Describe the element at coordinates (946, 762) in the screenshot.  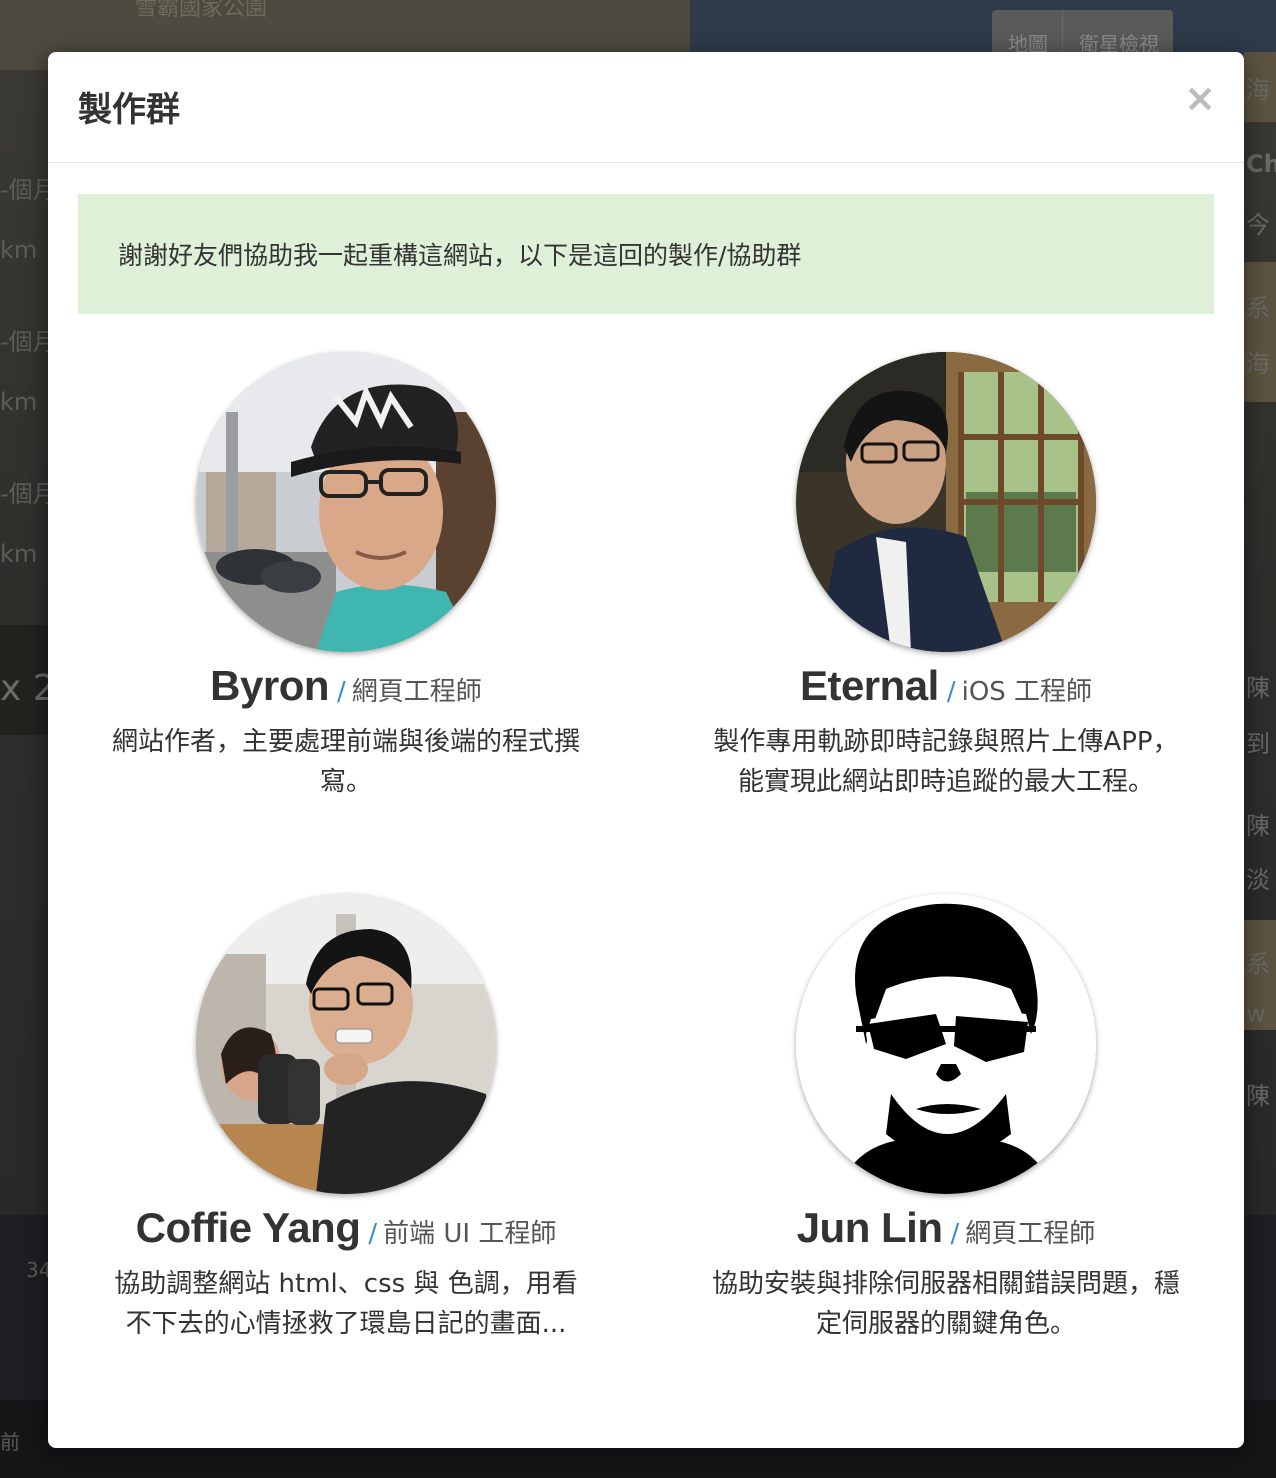
I see `member-description: 製作專用軌跡即時記錄與照片上傳APP，能實現此網站即時追蹤的最大工程。` at that location.